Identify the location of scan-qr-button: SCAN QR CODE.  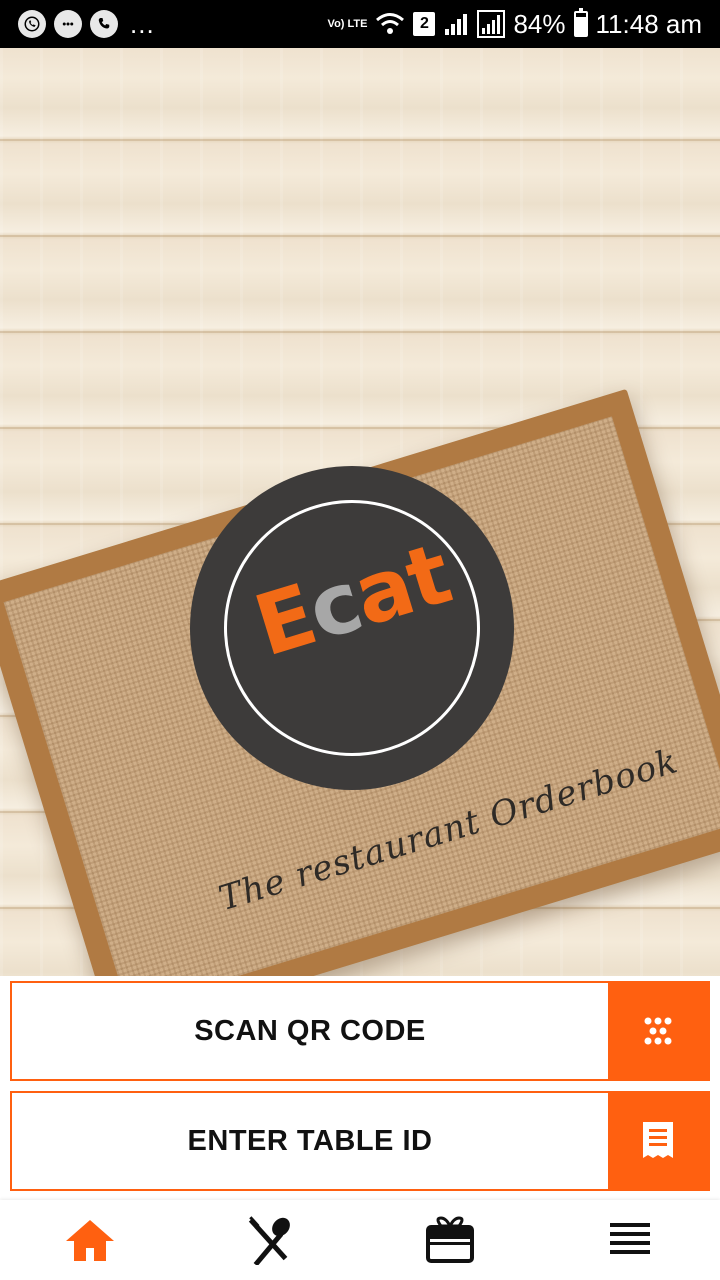
(360, 1031).